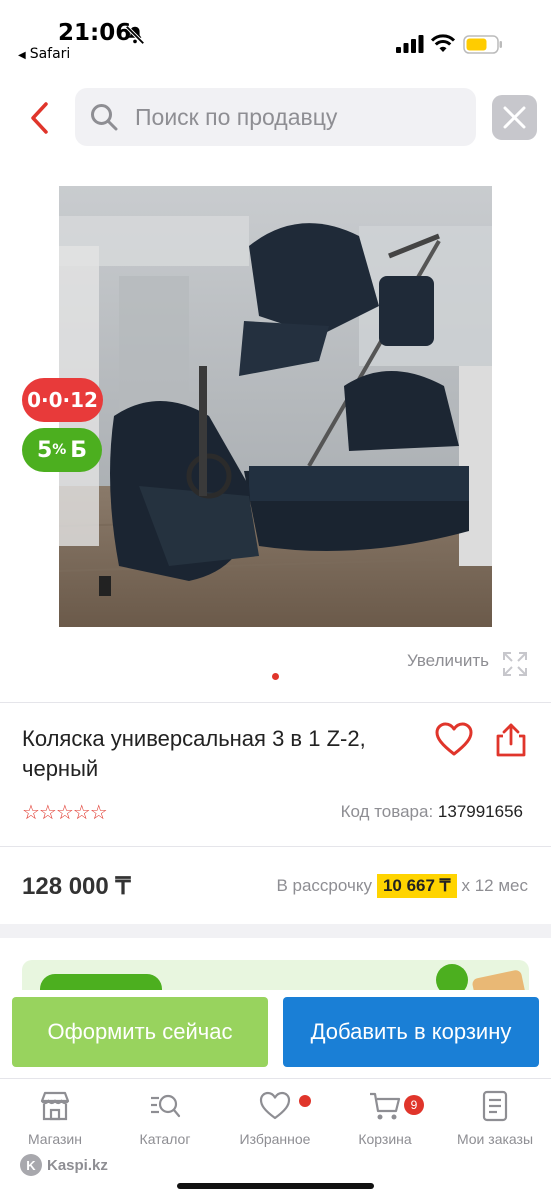 This screenshot has width=551, height=1200. I want to click on tab-label: Избранное, so click(275, 1139).